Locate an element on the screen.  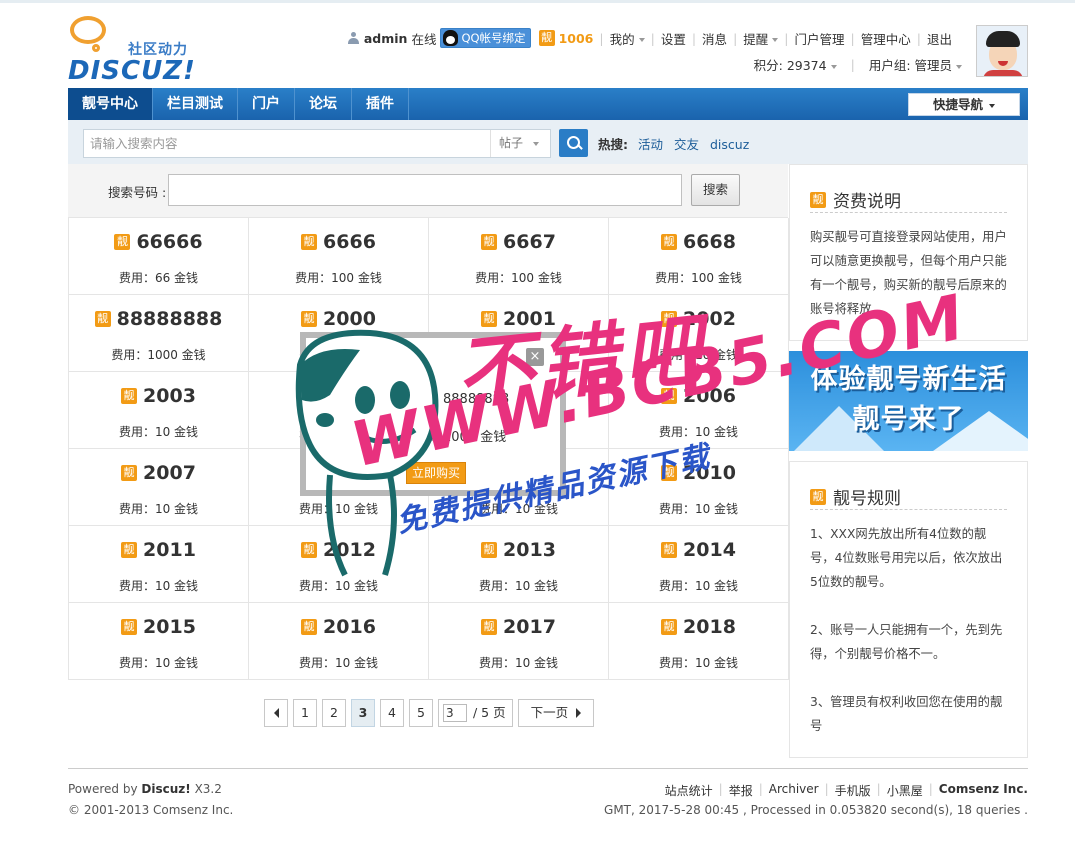
close-icon: × is located at coordinates (535, 357).